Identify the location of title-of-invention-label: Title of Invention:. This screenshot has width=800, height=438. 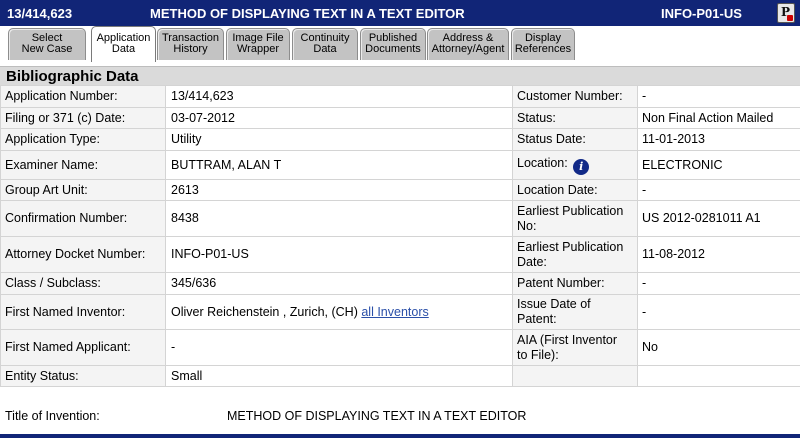
(52, 416).